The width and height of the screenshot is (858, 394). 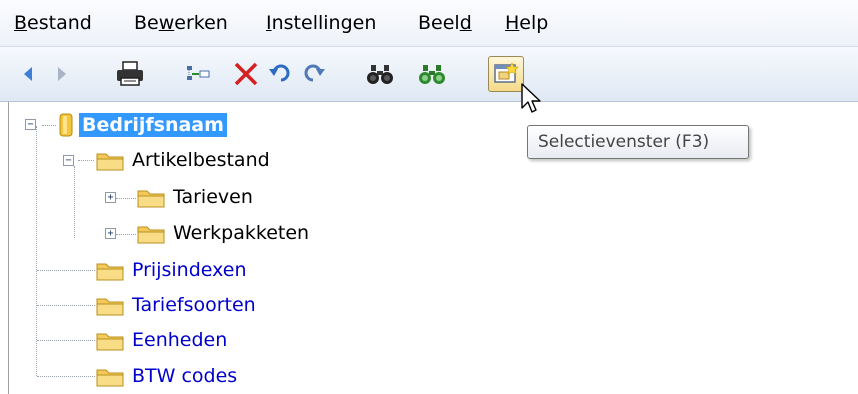 I want to click on tooltip-text: Selectievenster (F3), so click(x=624, y=142).